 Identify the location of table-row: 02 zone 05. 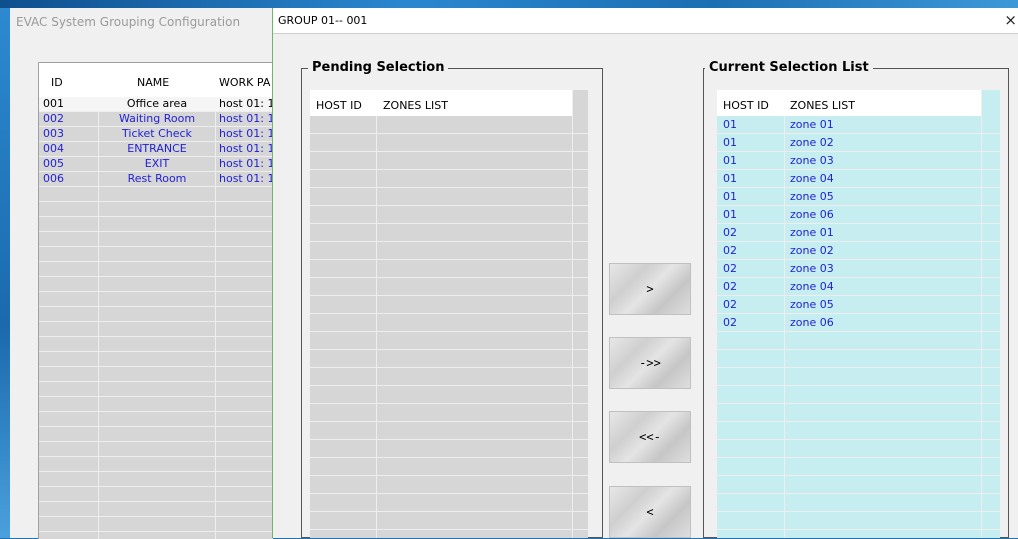
(858, 305).